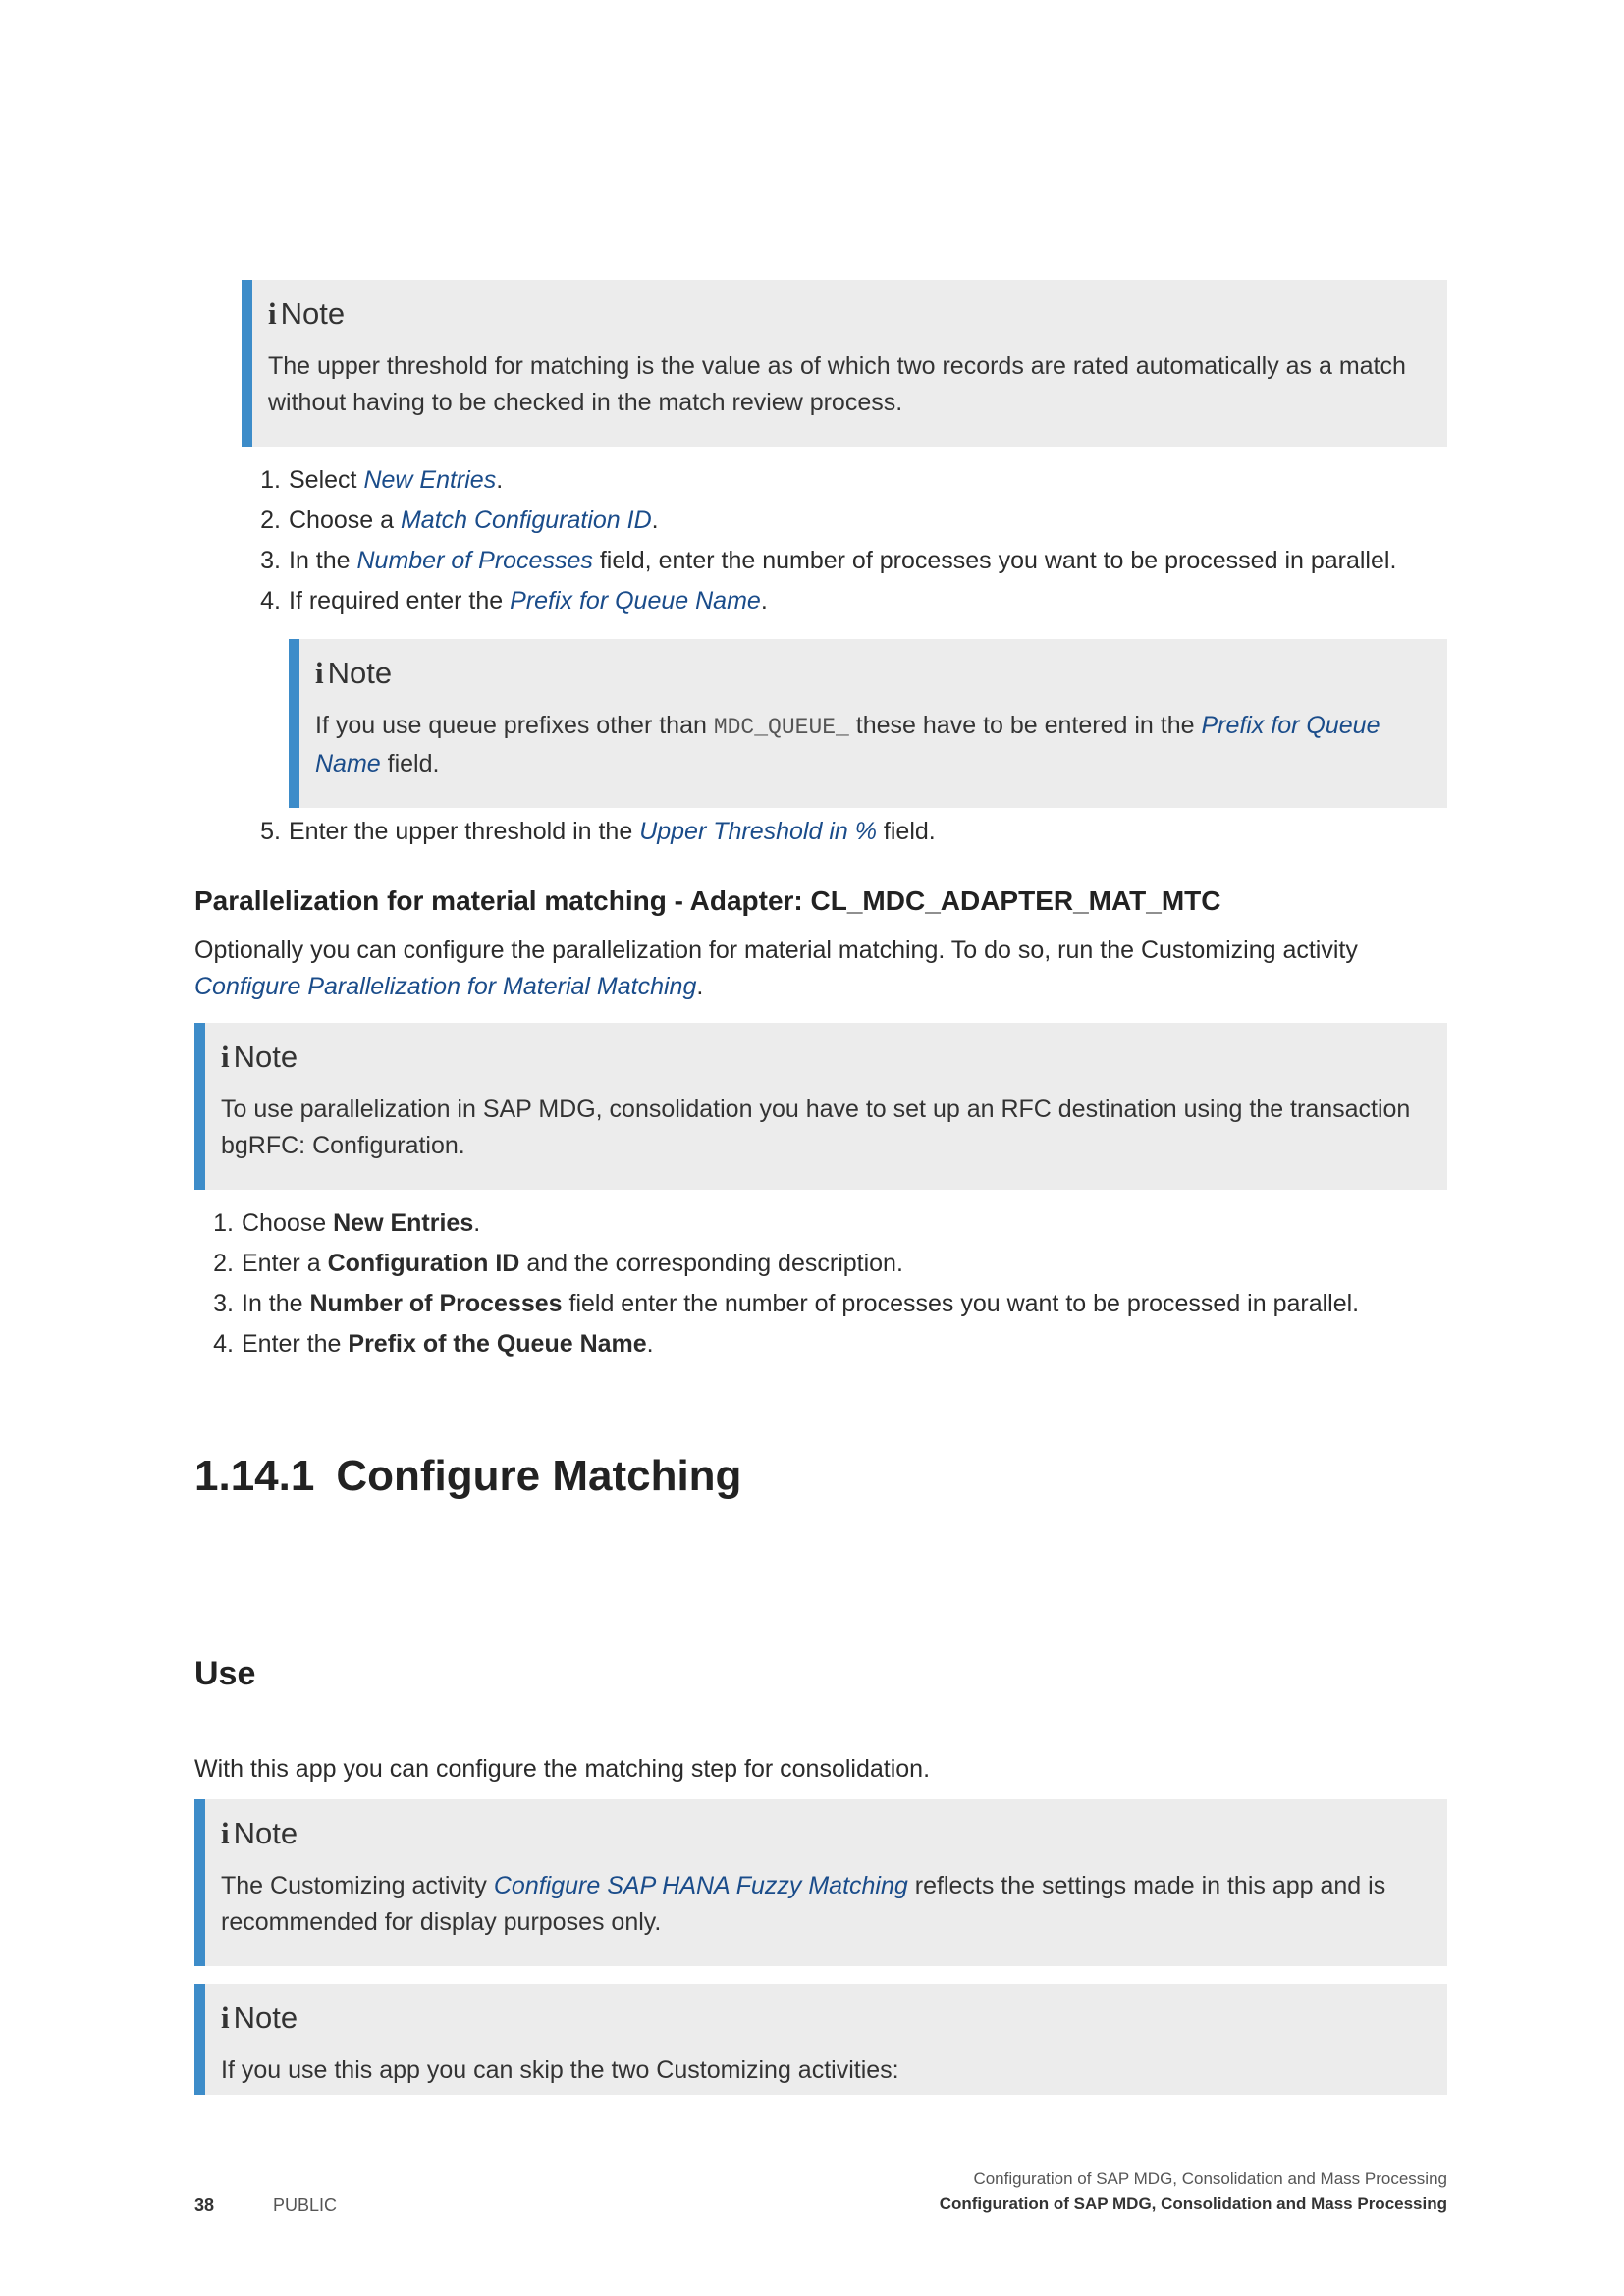  I want to click on step-text: Choose a, so click(345, 520).